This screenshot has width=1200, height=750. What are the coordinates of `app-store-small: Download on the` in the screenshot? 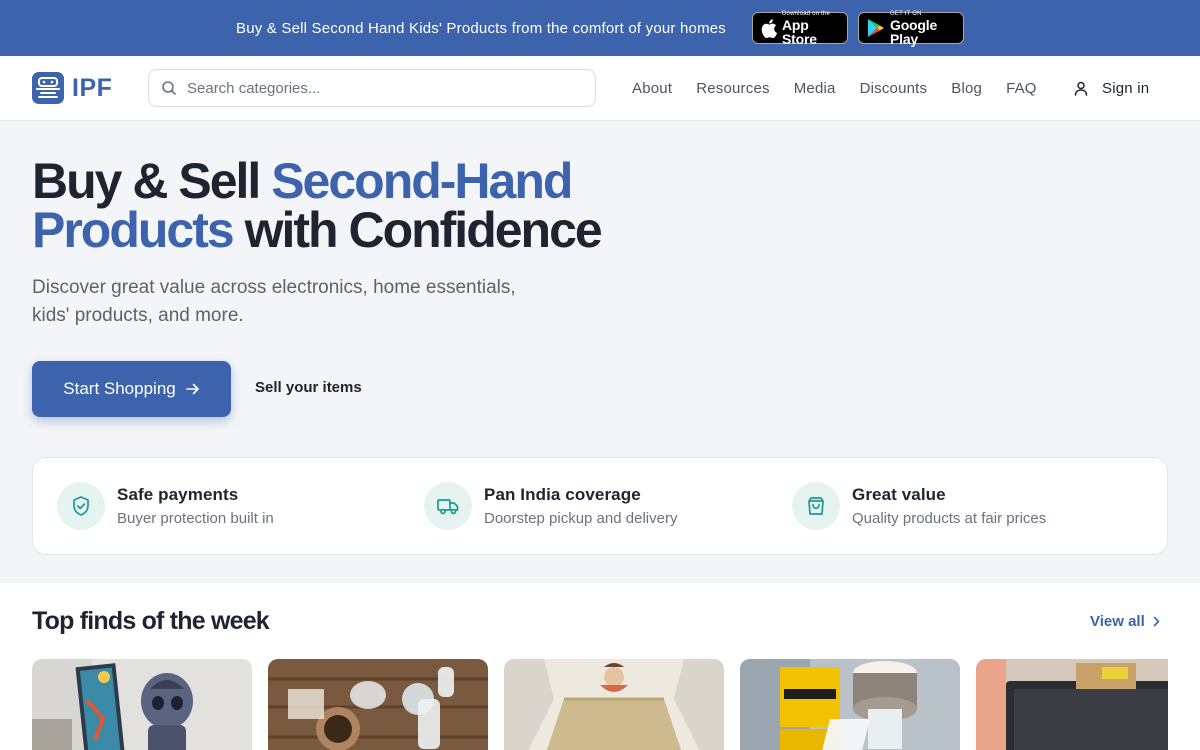 It's located at (806, 13).